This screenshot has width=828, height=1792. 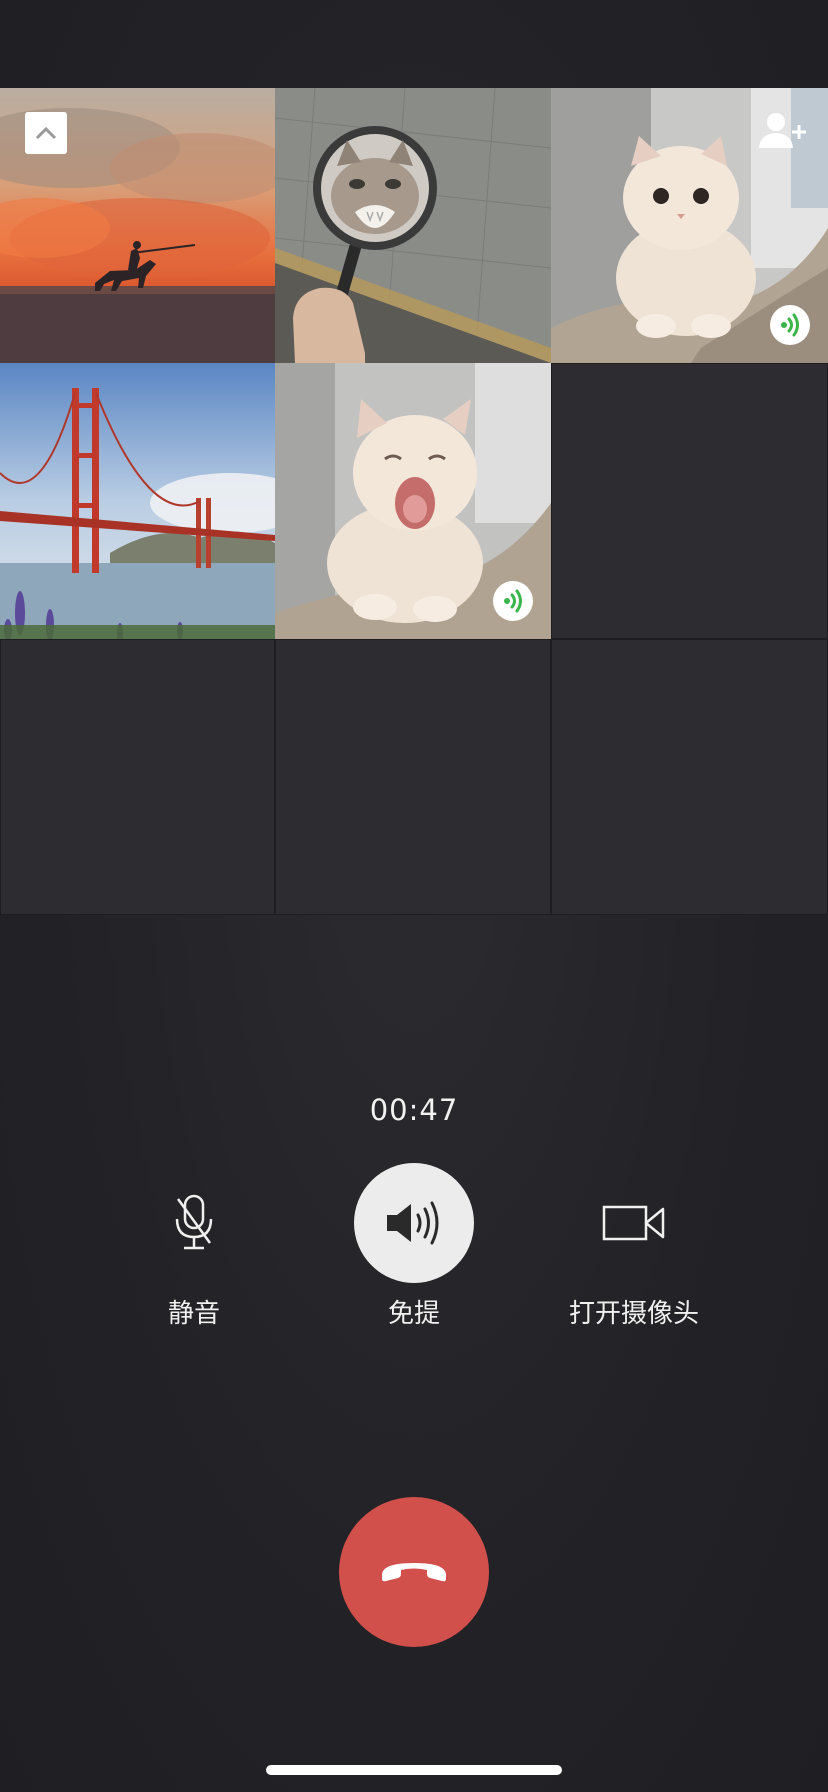 I want to click on participant-video-golden-gate, so click(x=137, y=501).